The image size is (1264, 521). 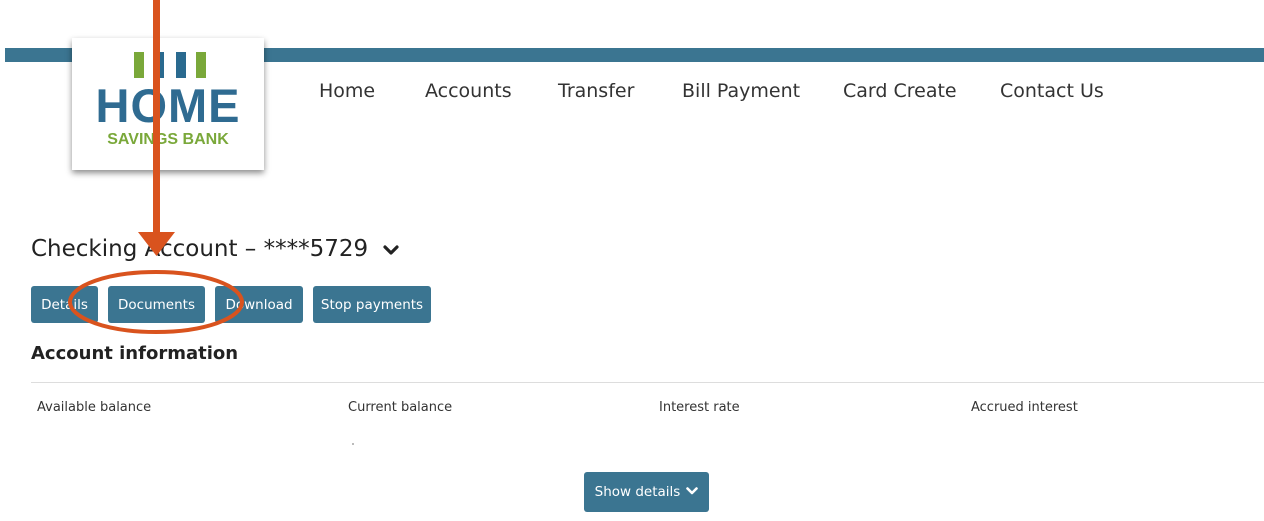 What do you see at coordinates (741, 91) in the screenshot?
I see `nav-item-bill-payment: Bill Payment` at bounding box center [741, 91].